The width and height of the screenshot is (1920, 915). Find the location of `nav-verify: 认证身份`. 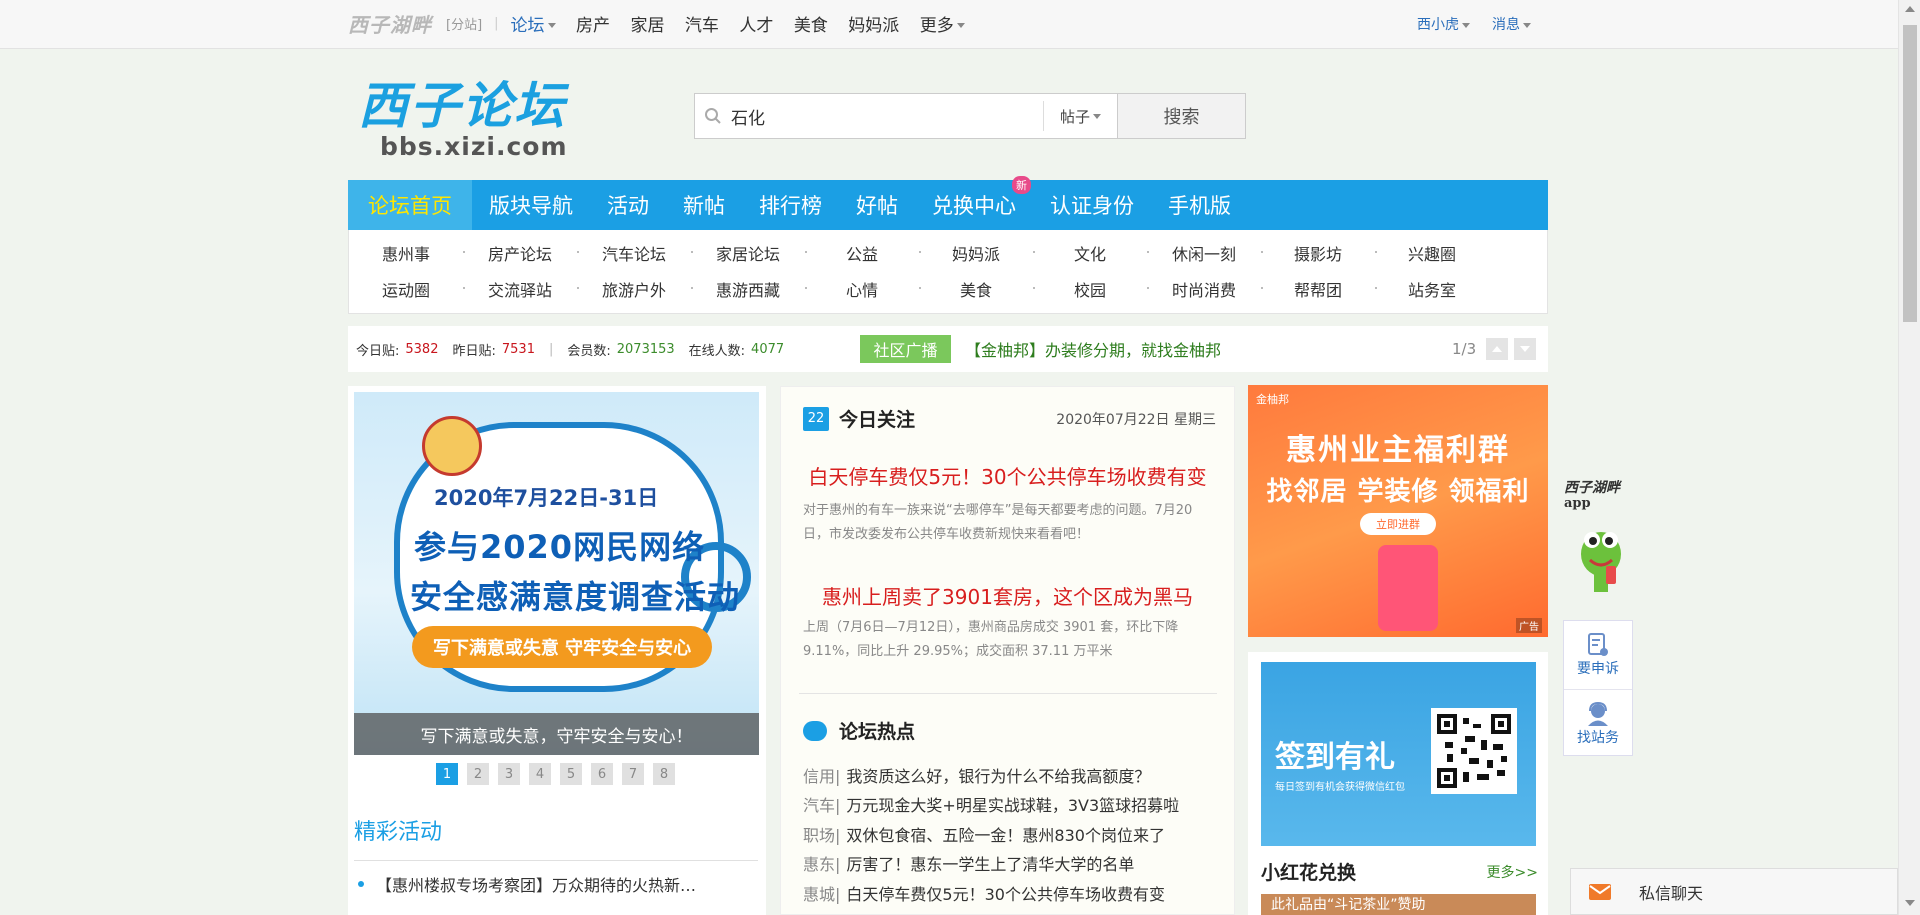

nav-verify: 认证身份 is located at coordinates (1092, 205).